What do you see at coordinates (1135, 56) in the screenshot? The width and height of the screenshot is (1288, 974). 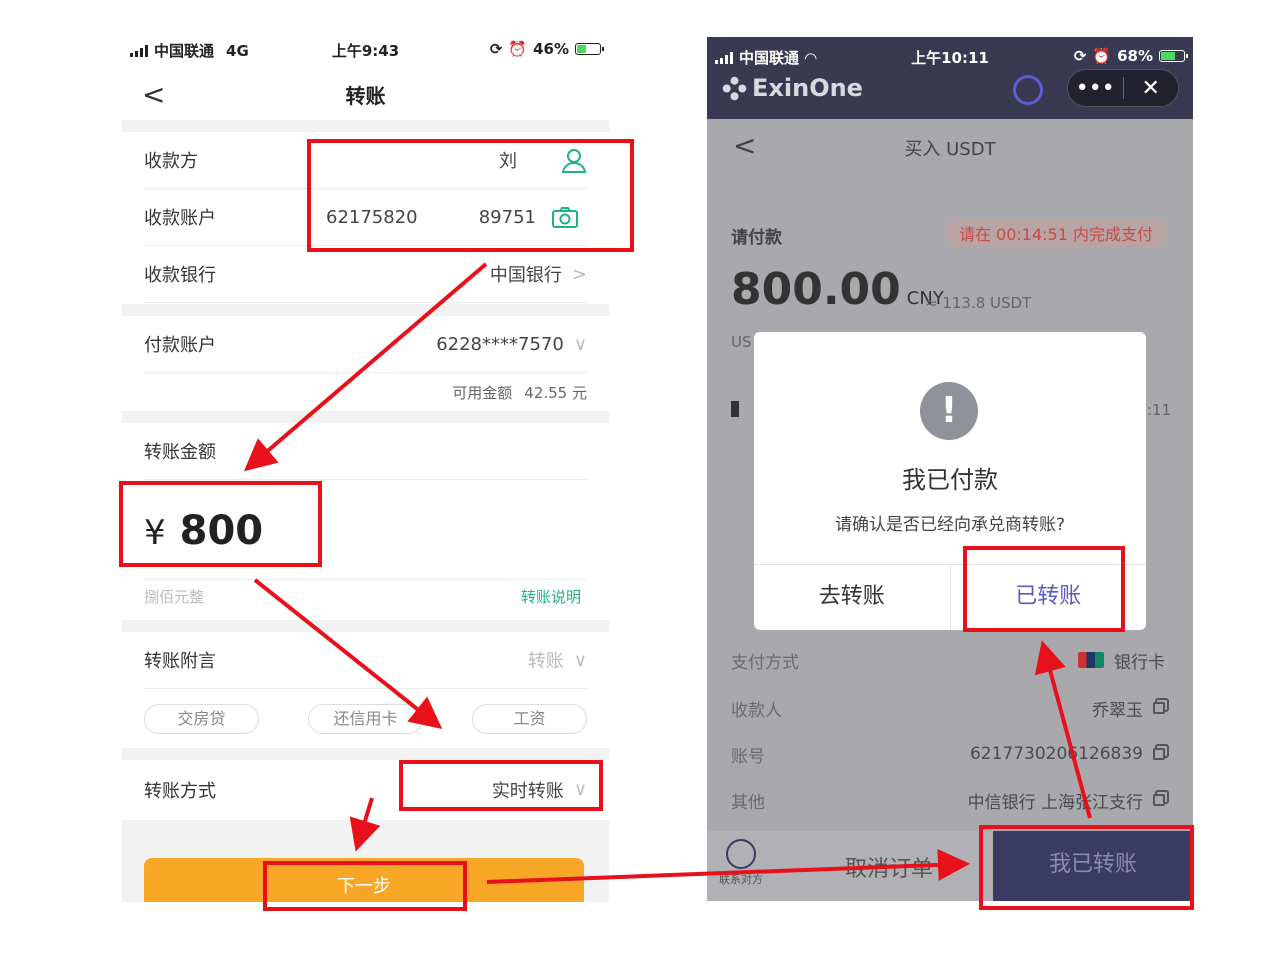 I see `battery-percent: 68%` at bounding box center [1135, 56].